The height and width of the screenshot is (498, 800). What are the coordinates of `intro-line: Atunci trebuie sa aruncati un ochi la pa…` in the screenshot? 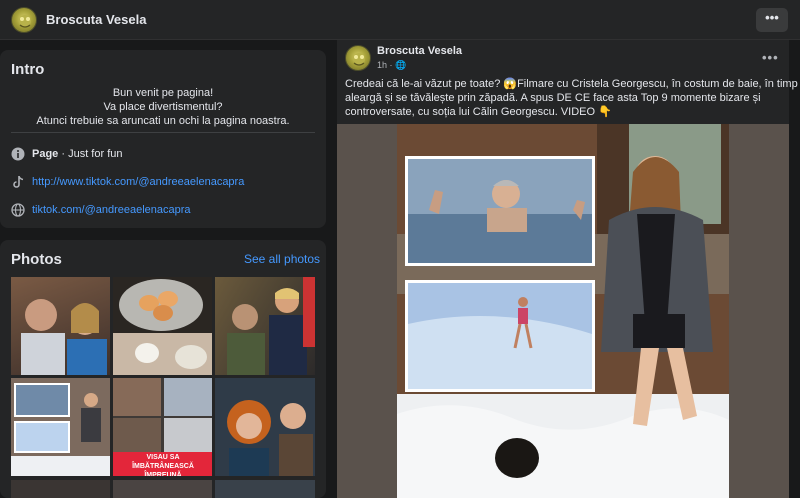 It's located at (163, 121).